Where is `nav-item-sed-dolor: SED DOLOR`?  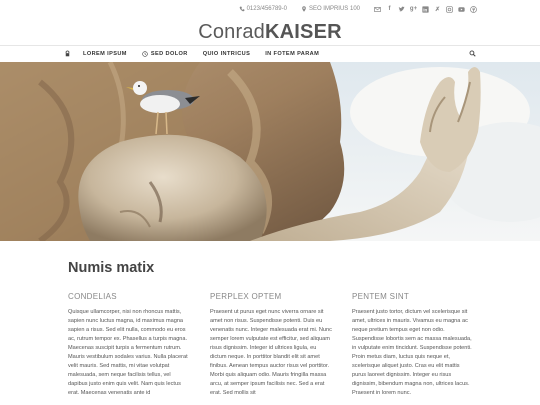 nav-item-sed-dolor: SED DOLOR is located at coordinates (165, 54).